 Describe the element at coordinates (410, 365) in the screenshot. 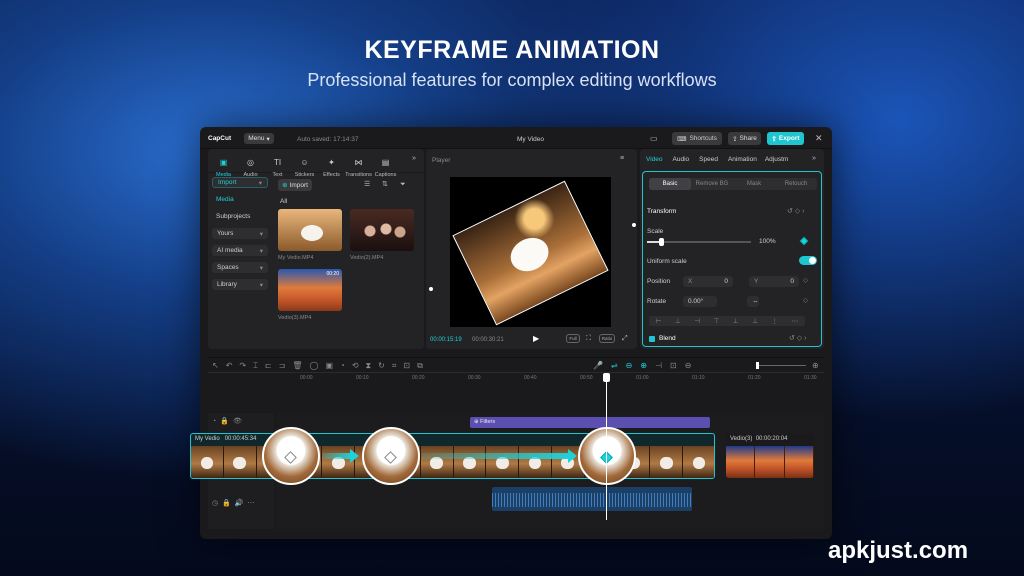

I see `resize-icon: ⊡` at that location.